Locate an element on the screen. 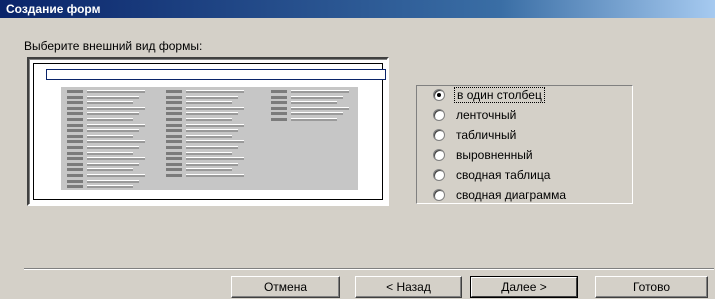 The height and width of the screenshot is (299, 715). finish-button-label: Готово is located at coordinates (651, 287).